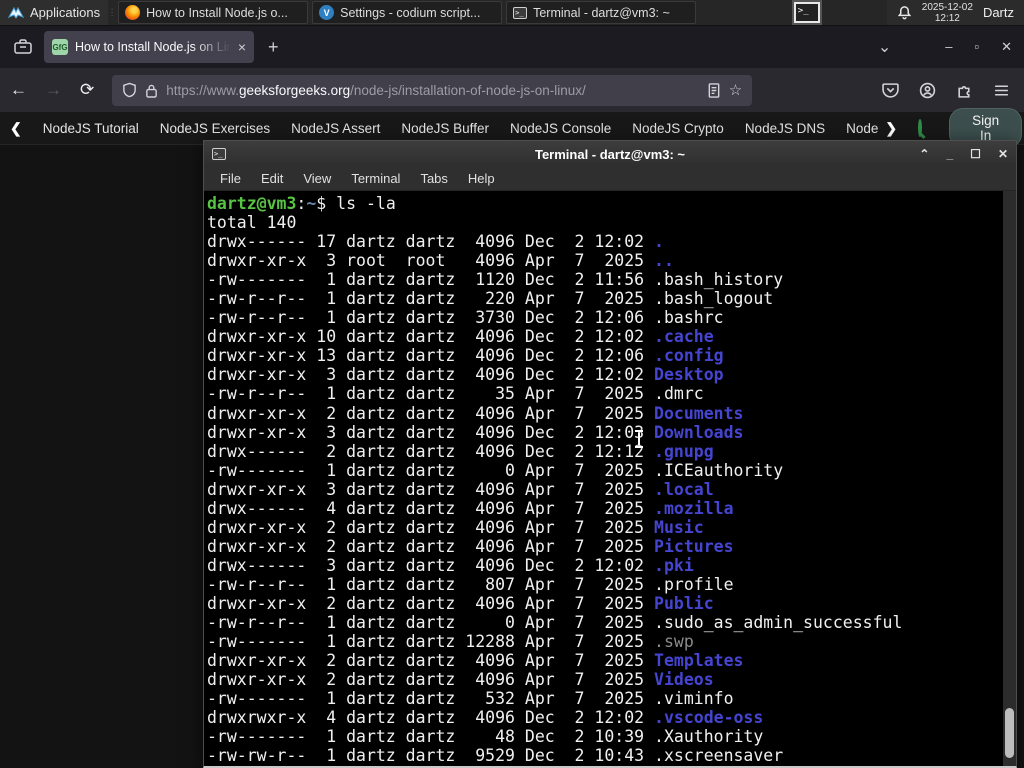  Describe the element at coordinates (129, 90) in the screenshot. I see `tracking-protection-shield-icon` at that location.